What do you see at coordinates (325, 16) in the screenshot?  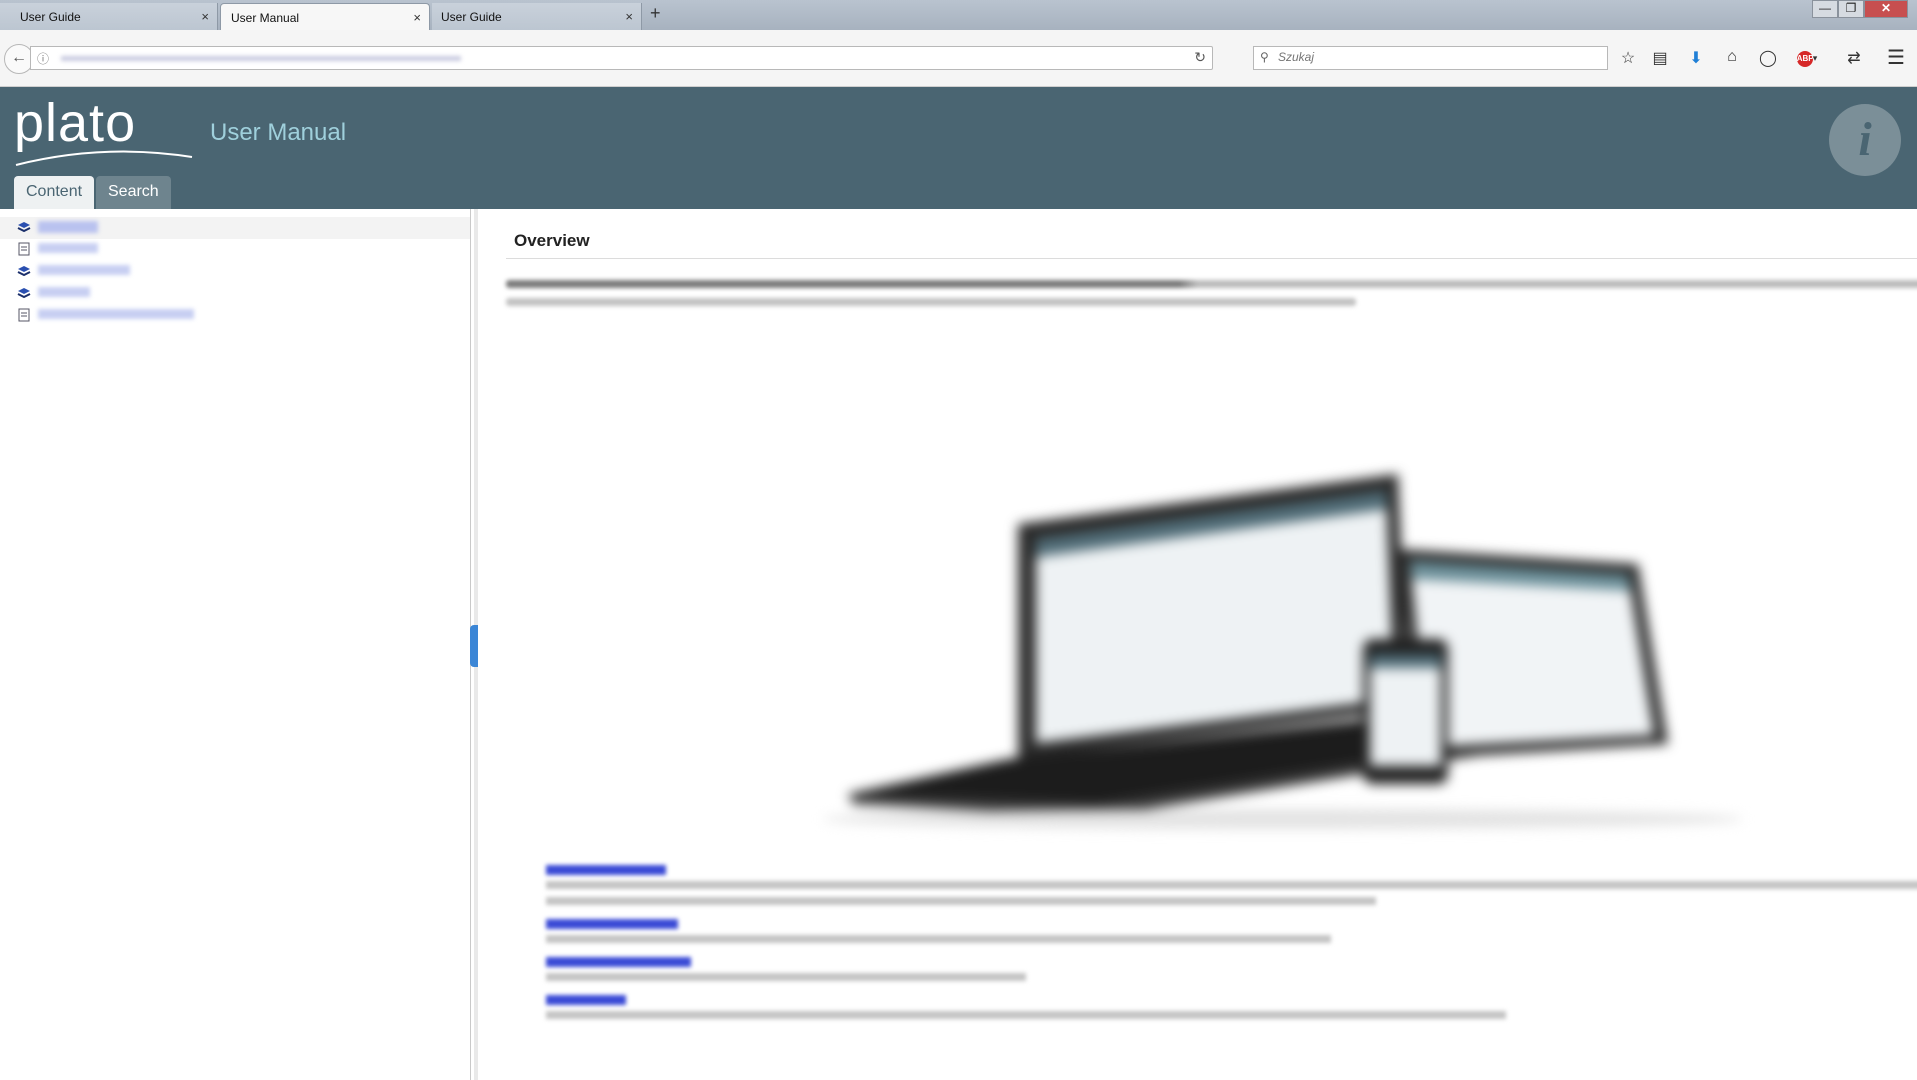 I see `browser-tab-active: User Manual ×` at bounding box center [325, 16].